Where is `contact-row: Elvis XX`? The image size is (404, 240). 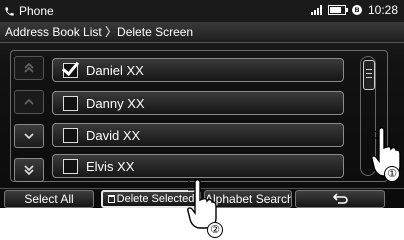
contact-row: Elvis XX is located at coordinates (198, 166).